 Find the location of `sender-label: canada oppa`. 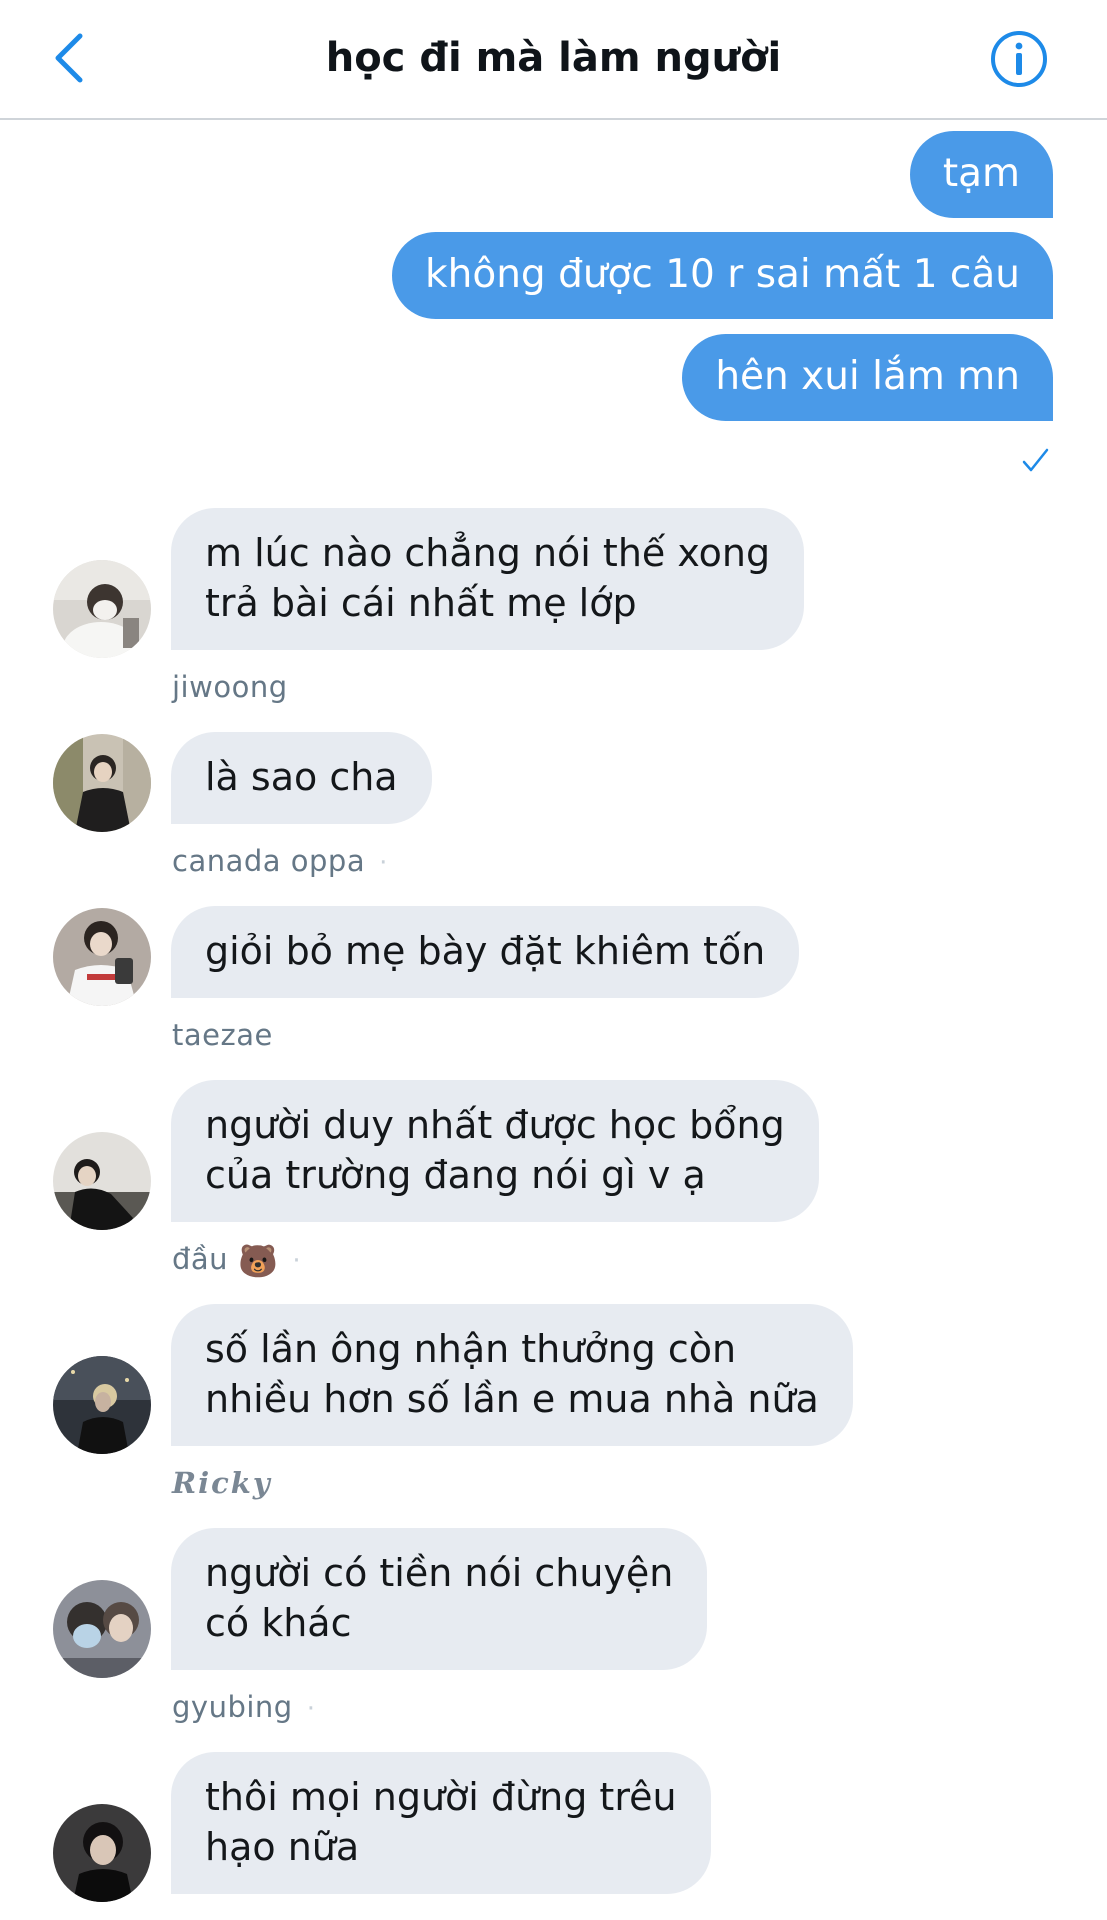

sender-label: canada oppa is located at coordinates (269, 861).